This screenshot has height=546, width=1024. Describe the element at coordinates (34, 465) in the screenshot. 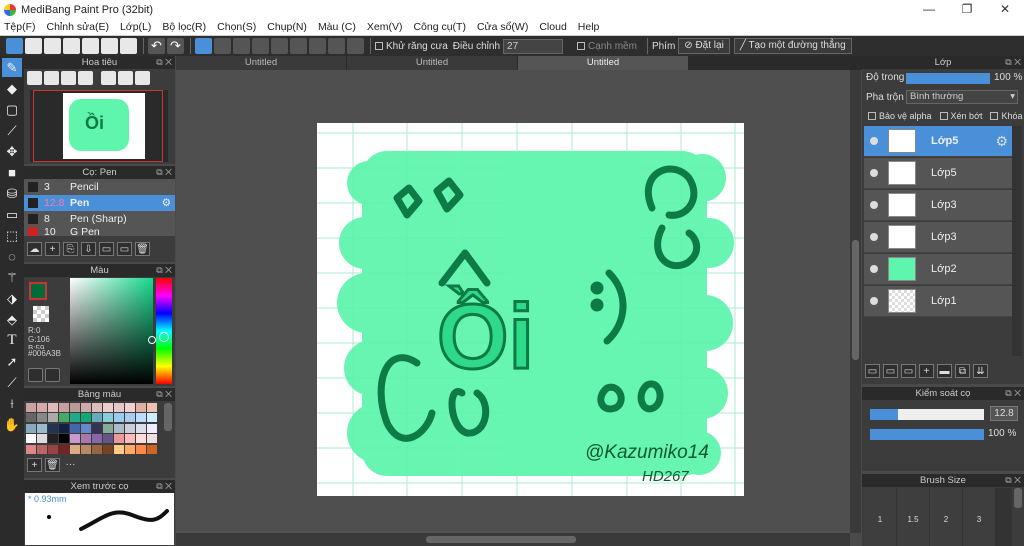

I see `palette-new-icon: +` at that location.